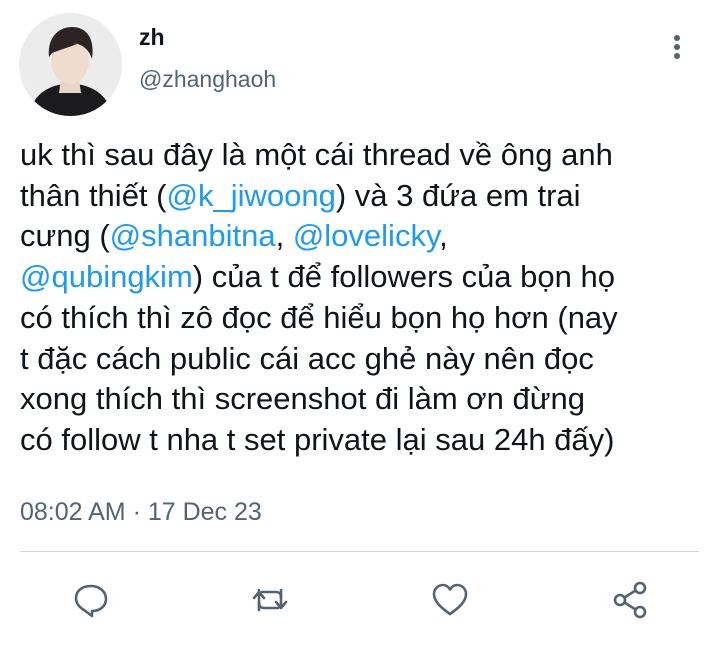 This screenshot has height=656, width=719. What do you see at coordinates (458, 195) in the screenshot?
I see `tweet-text-segment: ) và 3 đứa em trai` at bounding box center [458, 195].